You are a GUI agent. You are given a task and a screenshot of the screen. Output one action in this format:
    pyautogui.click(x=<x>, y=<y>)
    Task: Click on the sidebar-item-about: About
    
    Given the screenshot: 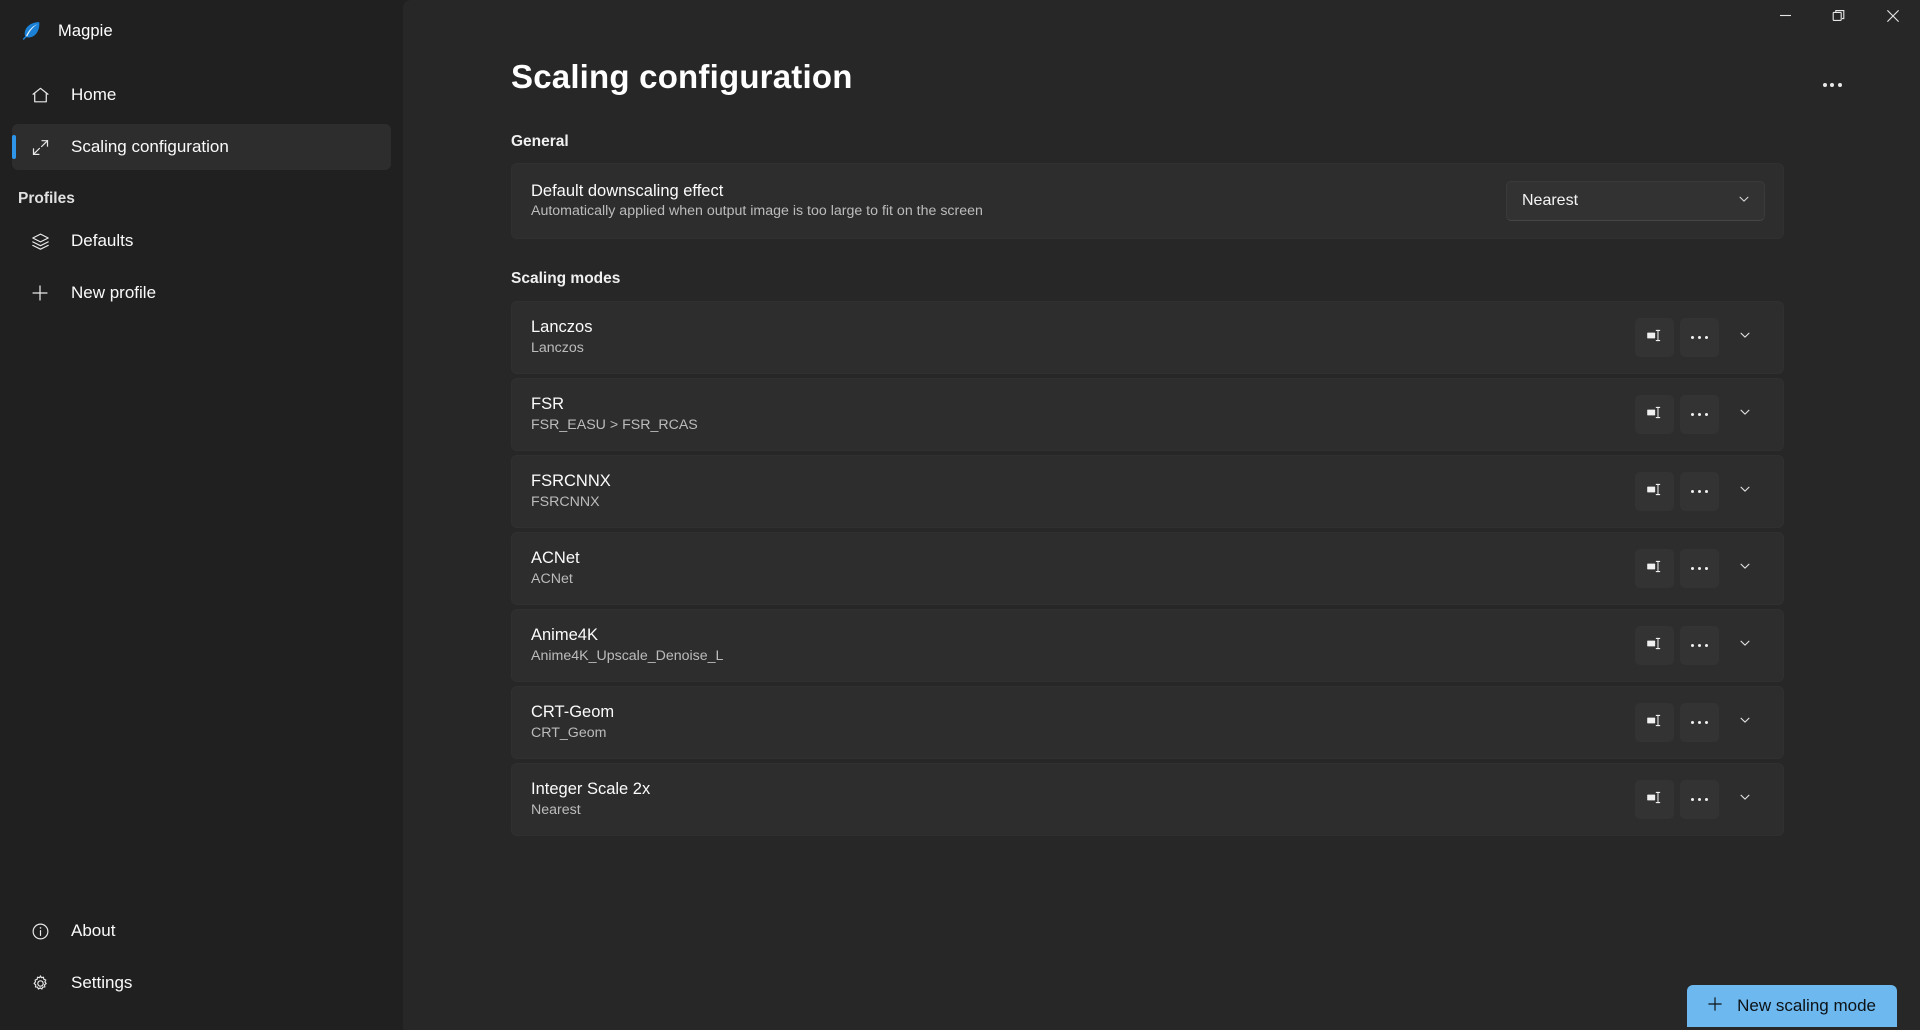 What is the action you would take?
    pyautogui.click(x=201, y=931)
    